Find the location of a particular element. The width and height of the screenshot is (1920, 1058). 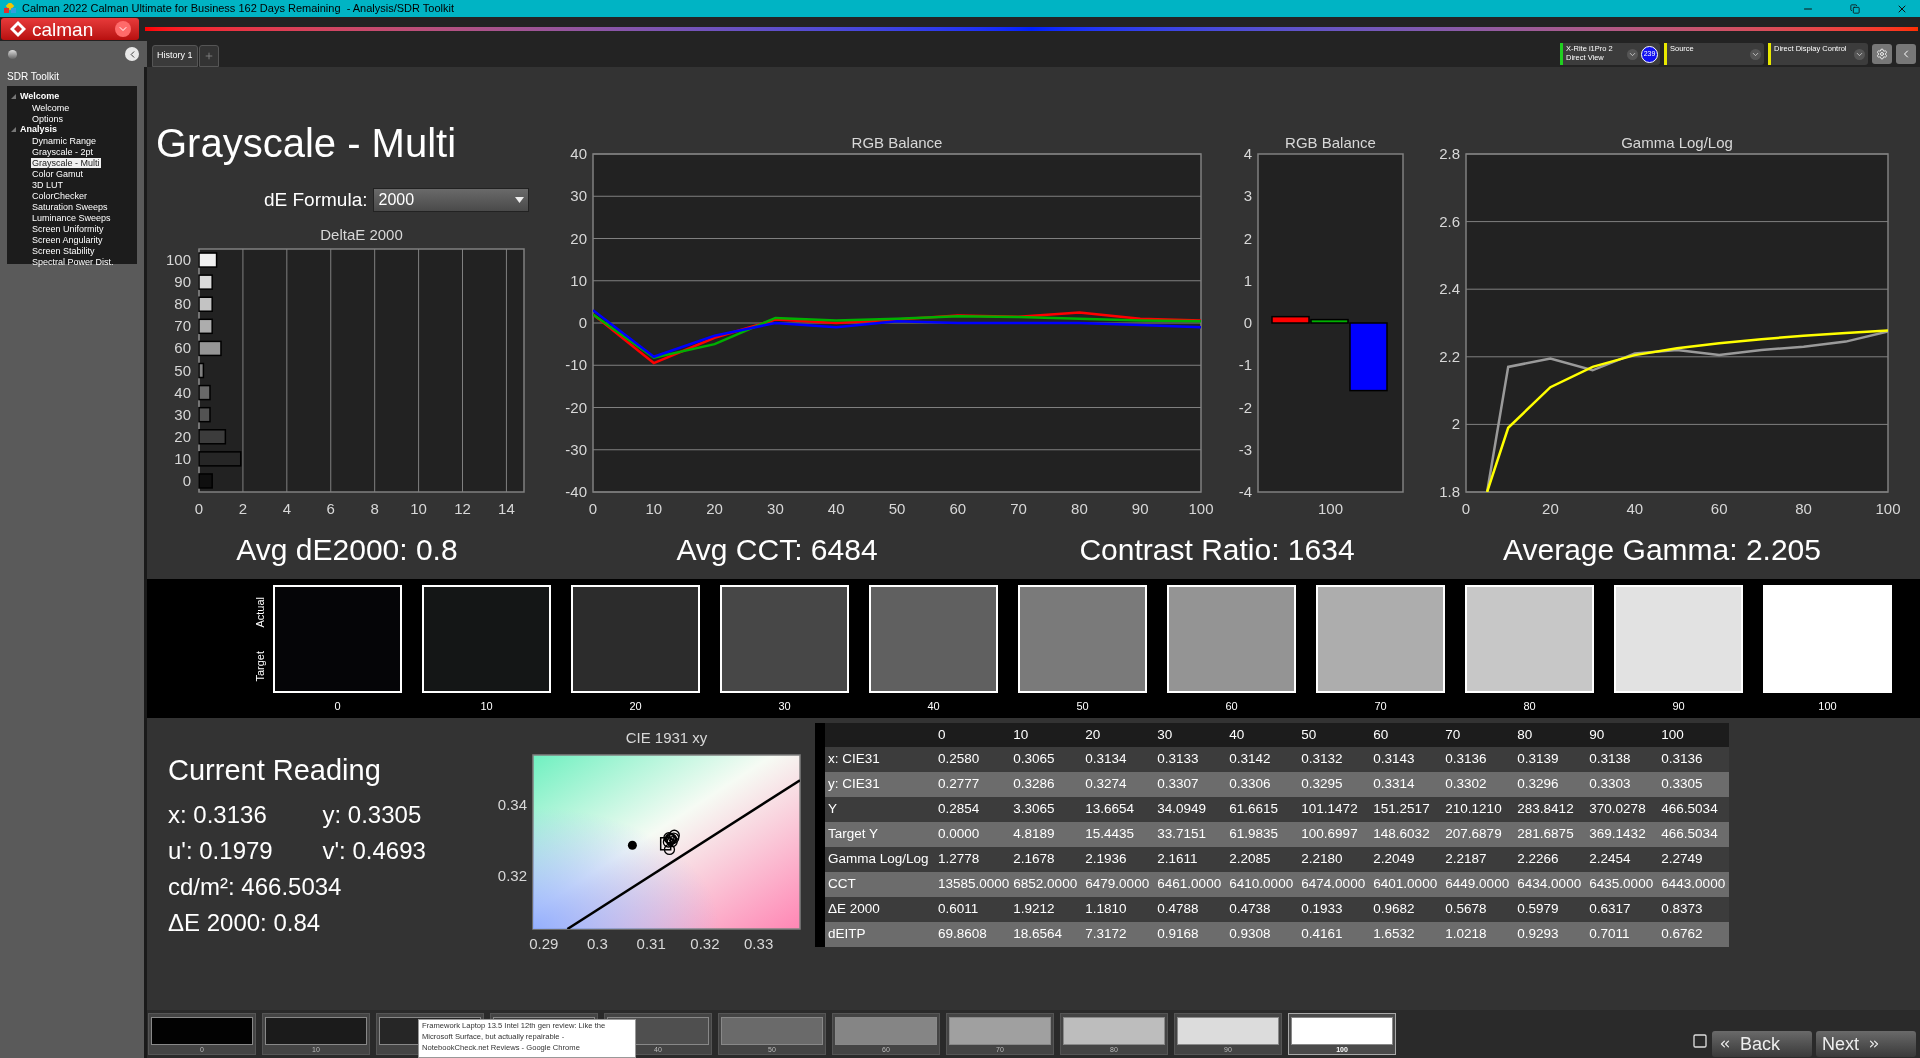

summary-value: Contrast Ratio: 1634 is located at coordinates (1217, 550).